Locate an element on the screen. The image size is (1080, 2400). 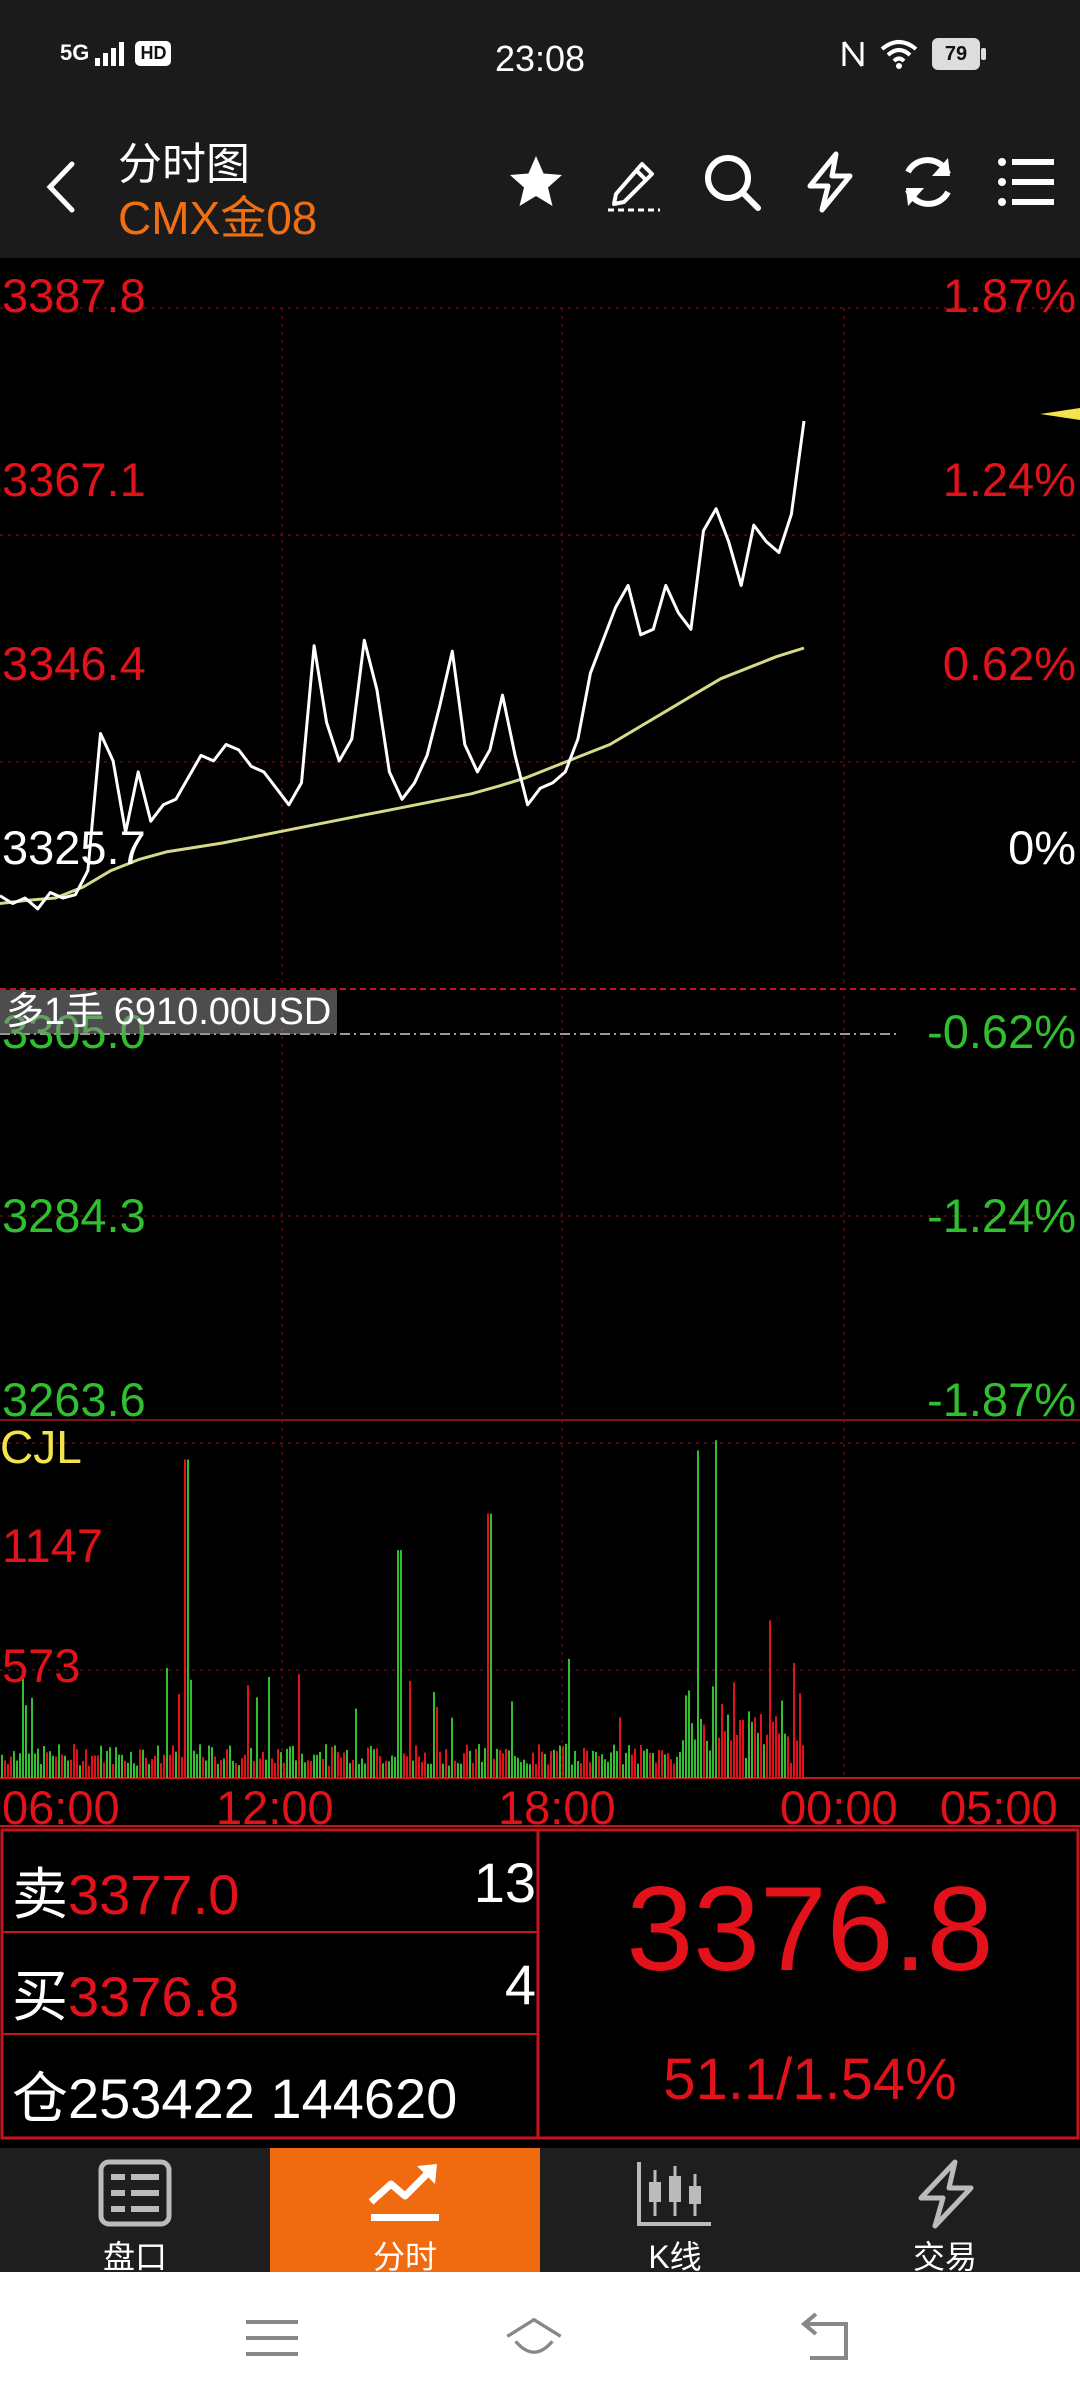
status-right: 79 is located at coordinates (913, 54).